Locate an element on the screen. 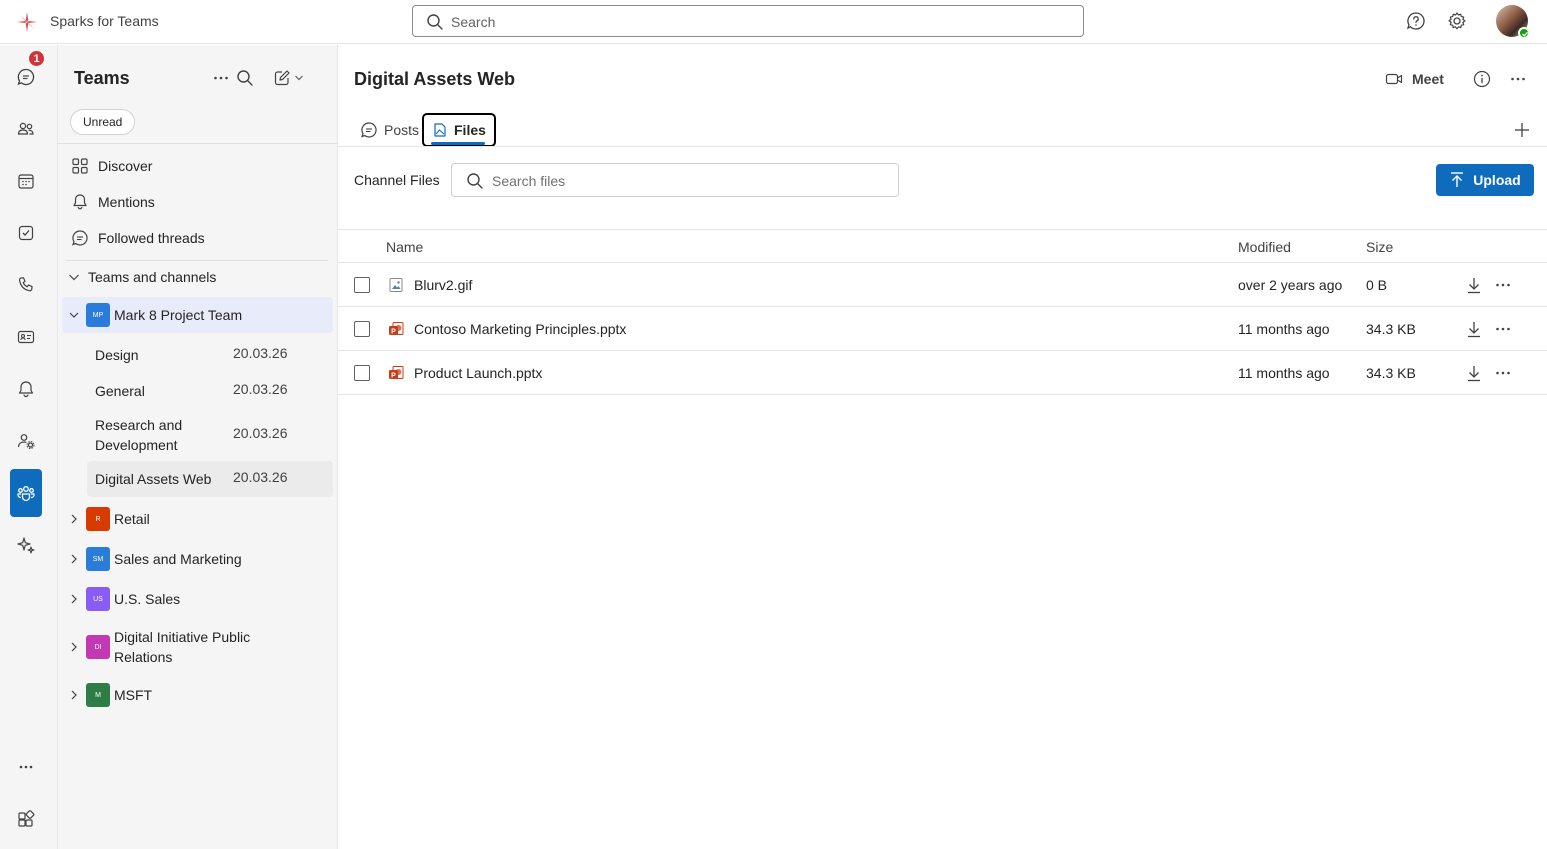  chevron-down-icon is located at coordinates (74, 277).